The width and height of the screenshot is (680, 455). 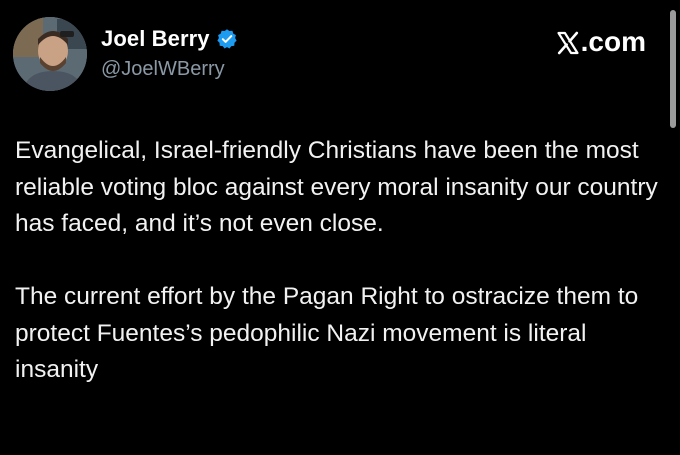 I want to click on x-com-brand: .com, so click(x=601, y=42).